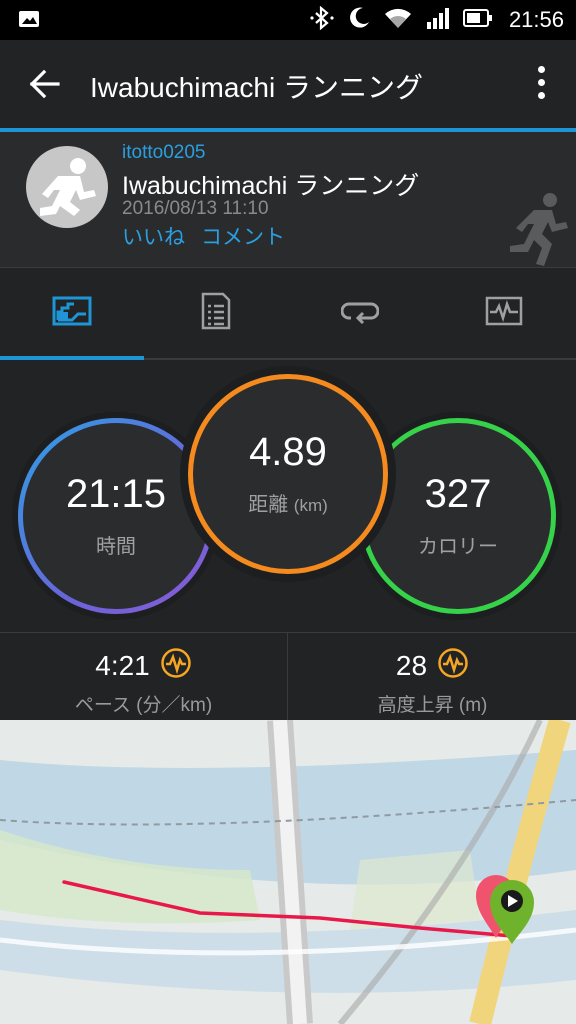  Describe the element at coordinates (195, 208) in the screenshot. I see `activity-datetime: 2016/08/13 11:10` at that location.